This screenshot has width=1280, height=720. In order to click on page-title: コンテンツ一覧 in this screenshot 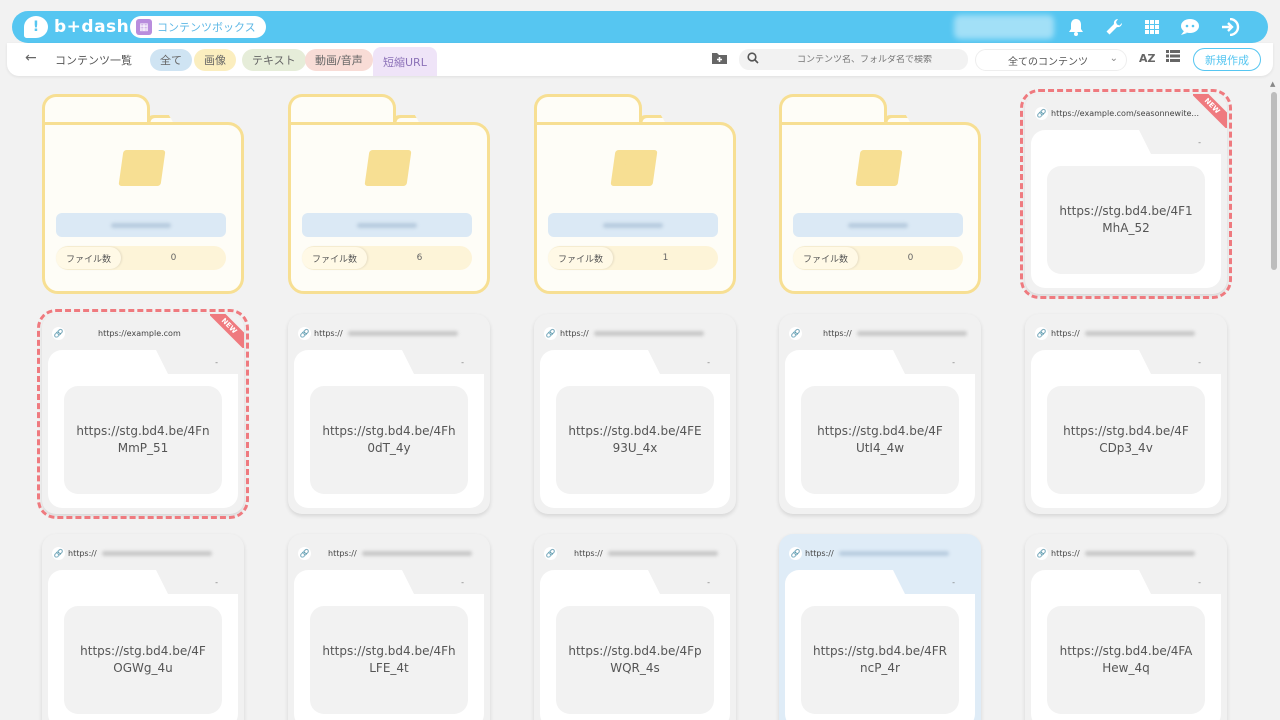, I will do `click(93, 60)`.